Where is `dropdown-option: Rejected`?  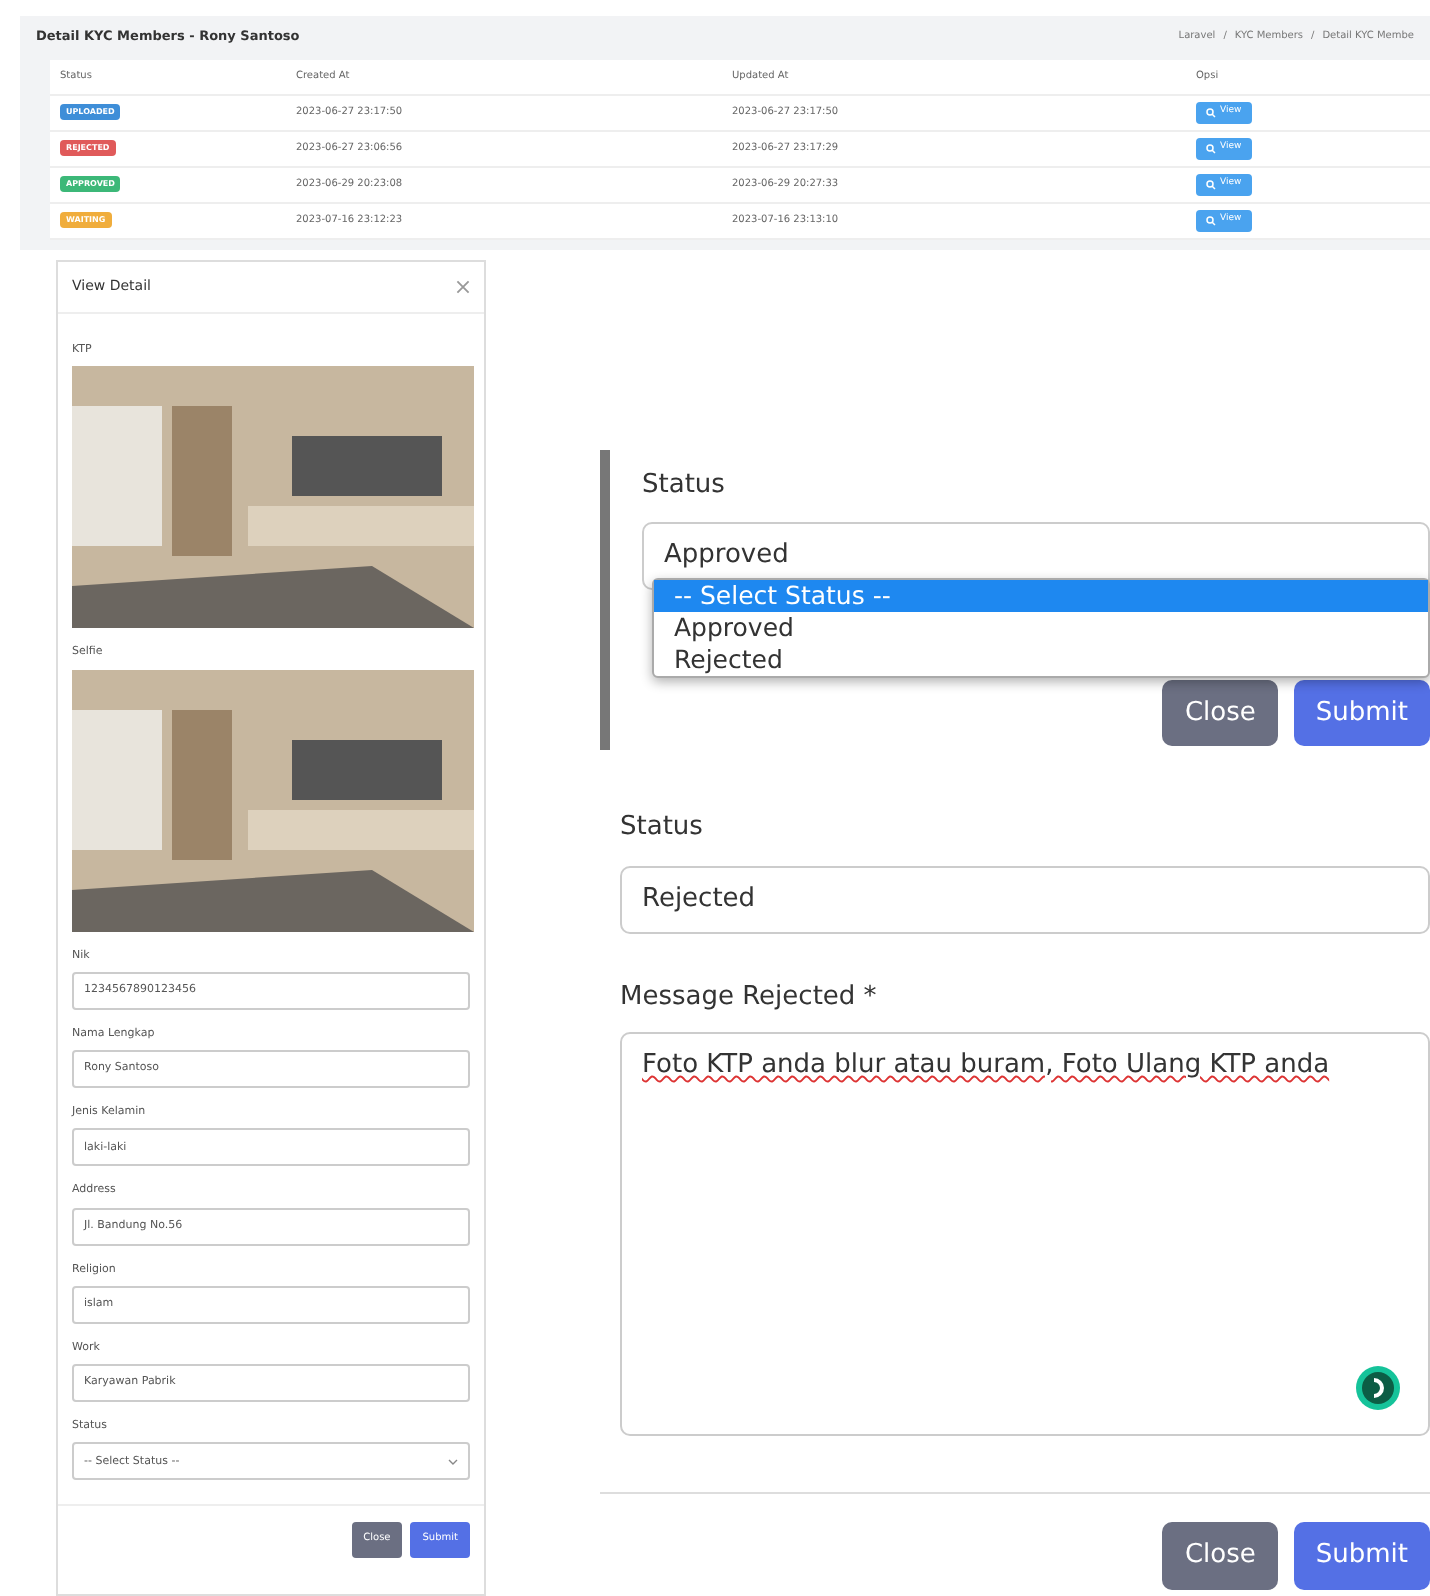 dropdown-option: Rejected is located at coordinates (1041, 660).